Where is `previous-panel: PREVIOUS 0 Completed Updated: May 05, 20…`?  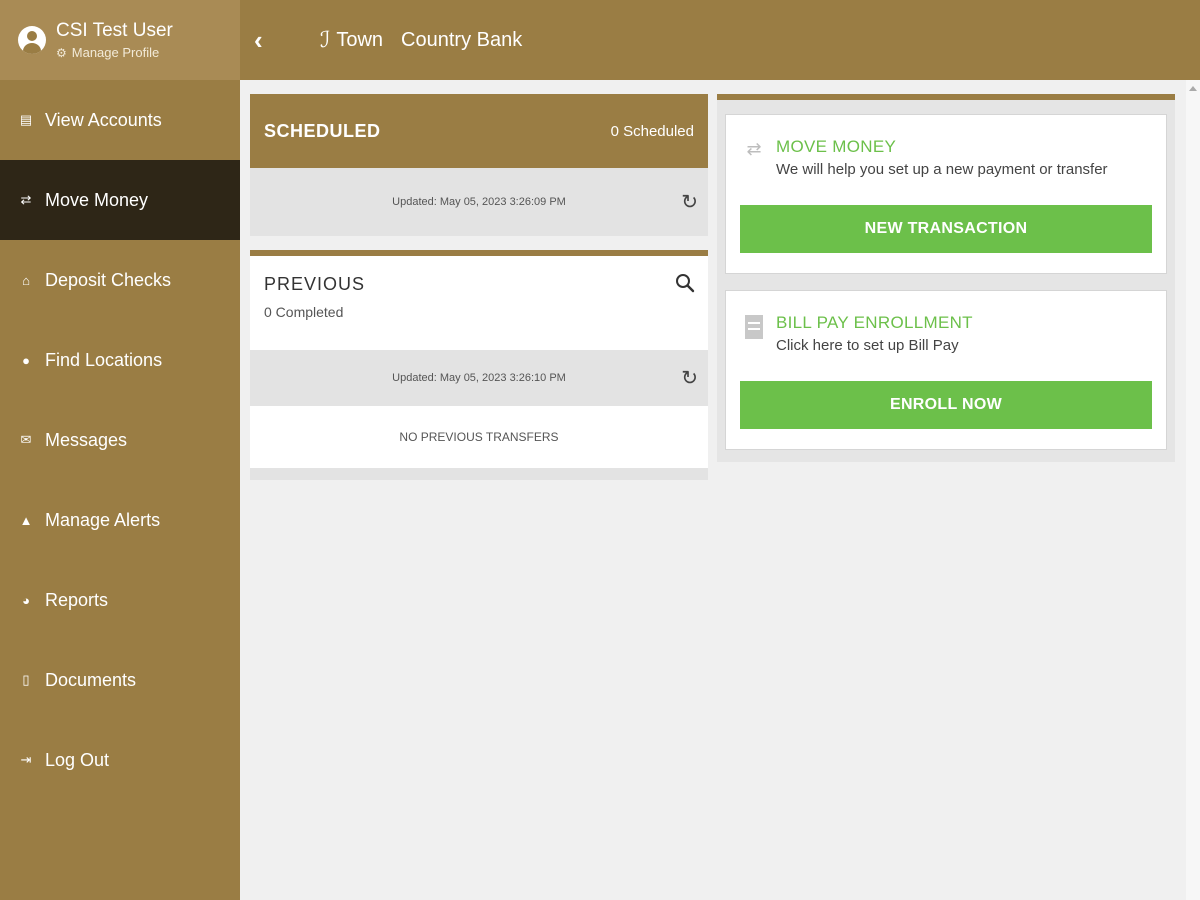 previous-panel: PREVIOUS 0 Completed Updated: May 05, 20… is located at coordinates (479, 365).